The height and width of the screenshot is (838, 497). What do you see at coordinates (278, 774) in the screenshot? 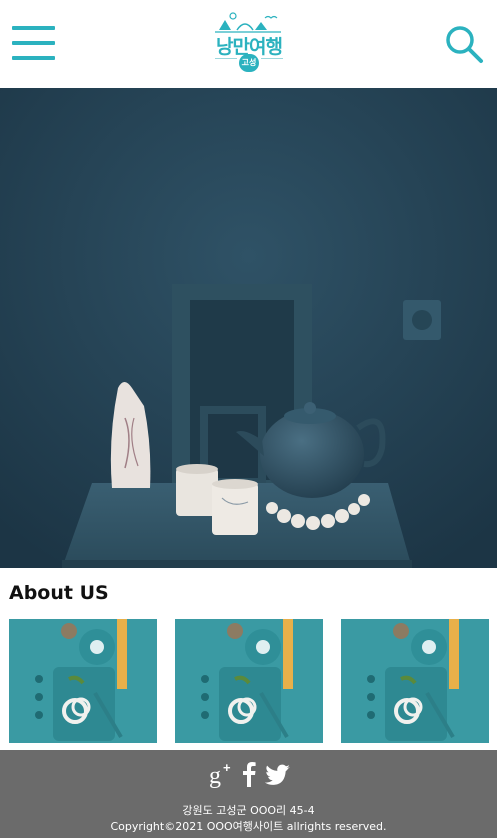
I see `twitter-icon` at bounding box center [278, 774].